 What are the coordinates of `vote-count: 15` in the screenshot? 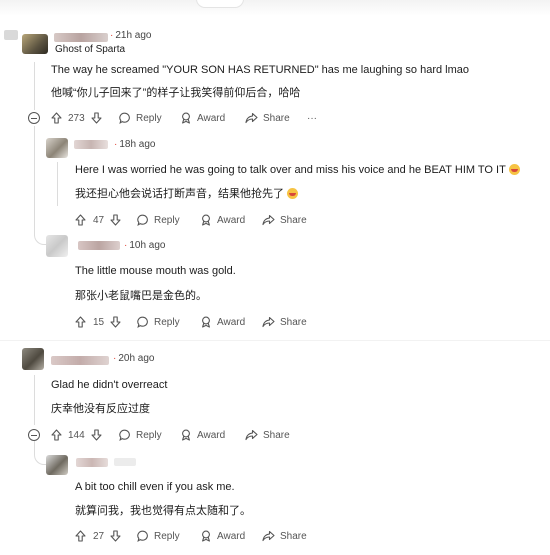 It's located at (99, 322).